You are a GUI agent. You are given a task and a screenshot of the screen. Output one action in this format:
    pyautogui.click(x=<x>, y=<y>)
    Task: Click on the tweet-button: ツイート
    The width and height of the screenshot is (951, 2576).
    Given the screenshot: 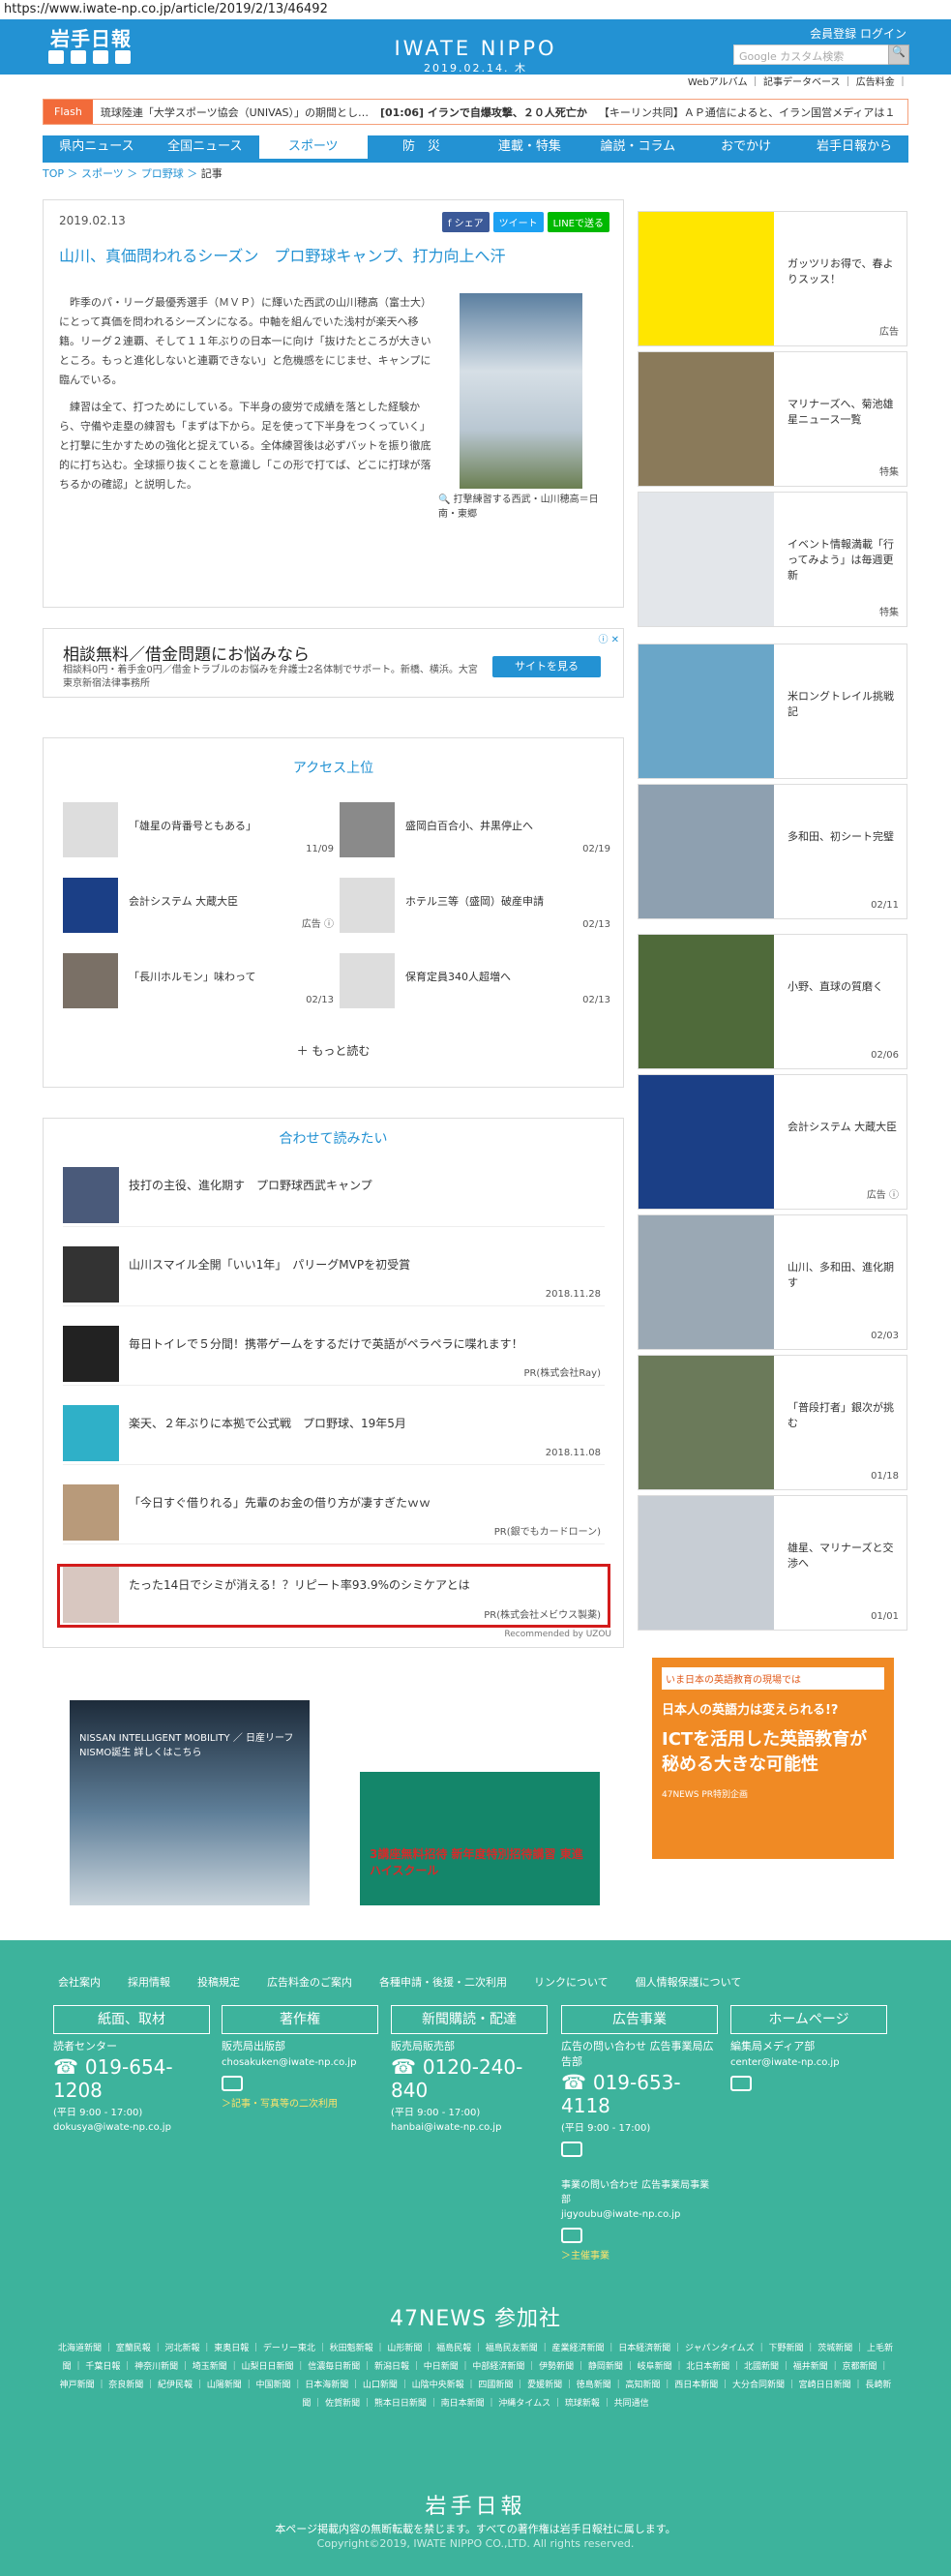 What is the action you would take?
    pyautogui.click(x=518, y=222)
    